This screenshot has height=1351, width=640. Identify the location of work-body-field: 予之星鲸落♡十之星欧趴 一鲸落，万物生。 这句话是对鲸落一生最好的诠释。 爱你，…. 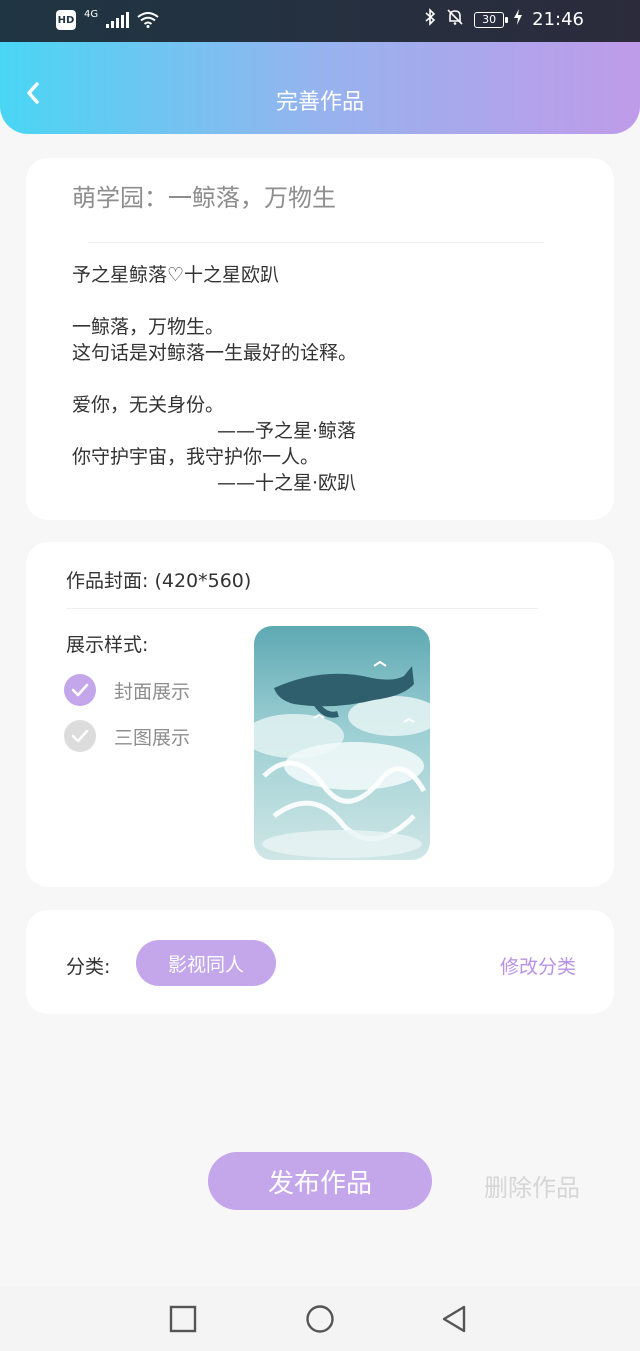
(322, 379).